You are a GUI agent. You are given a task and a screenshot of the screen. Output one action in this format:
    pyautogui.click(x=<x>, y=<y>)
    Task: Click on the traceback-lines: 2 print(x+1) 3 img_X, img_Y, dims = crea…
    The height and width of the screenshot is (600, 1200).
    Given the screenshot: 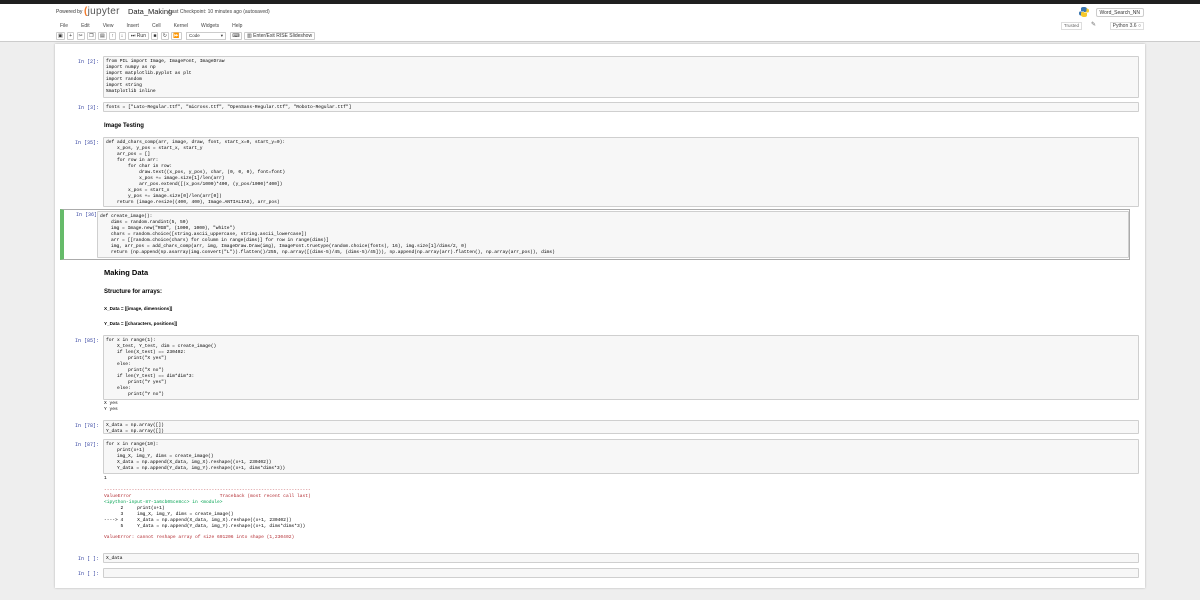 What is the action you would take?
    pyautogui.click(x=205, y=518)
    